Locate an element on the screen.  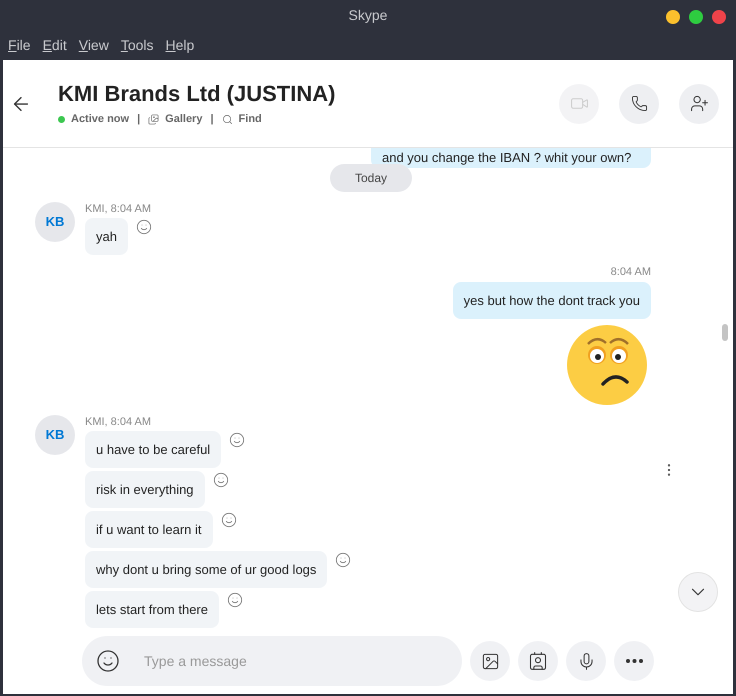
add-person-button is located at coordinates (699, 104).